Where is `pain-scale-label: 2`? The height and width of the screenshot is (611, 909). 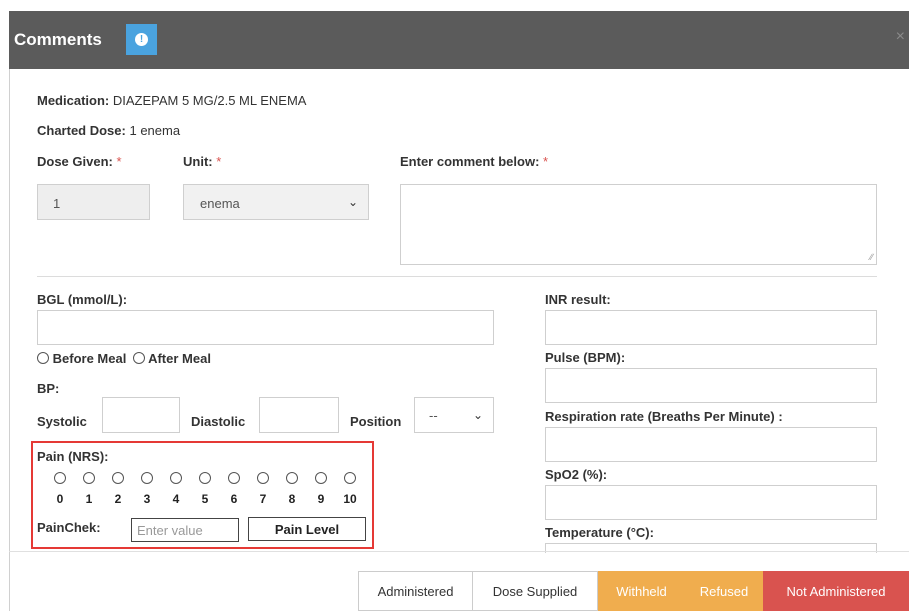 pain-scale-label: 2 is located at coordinates (118, 499).